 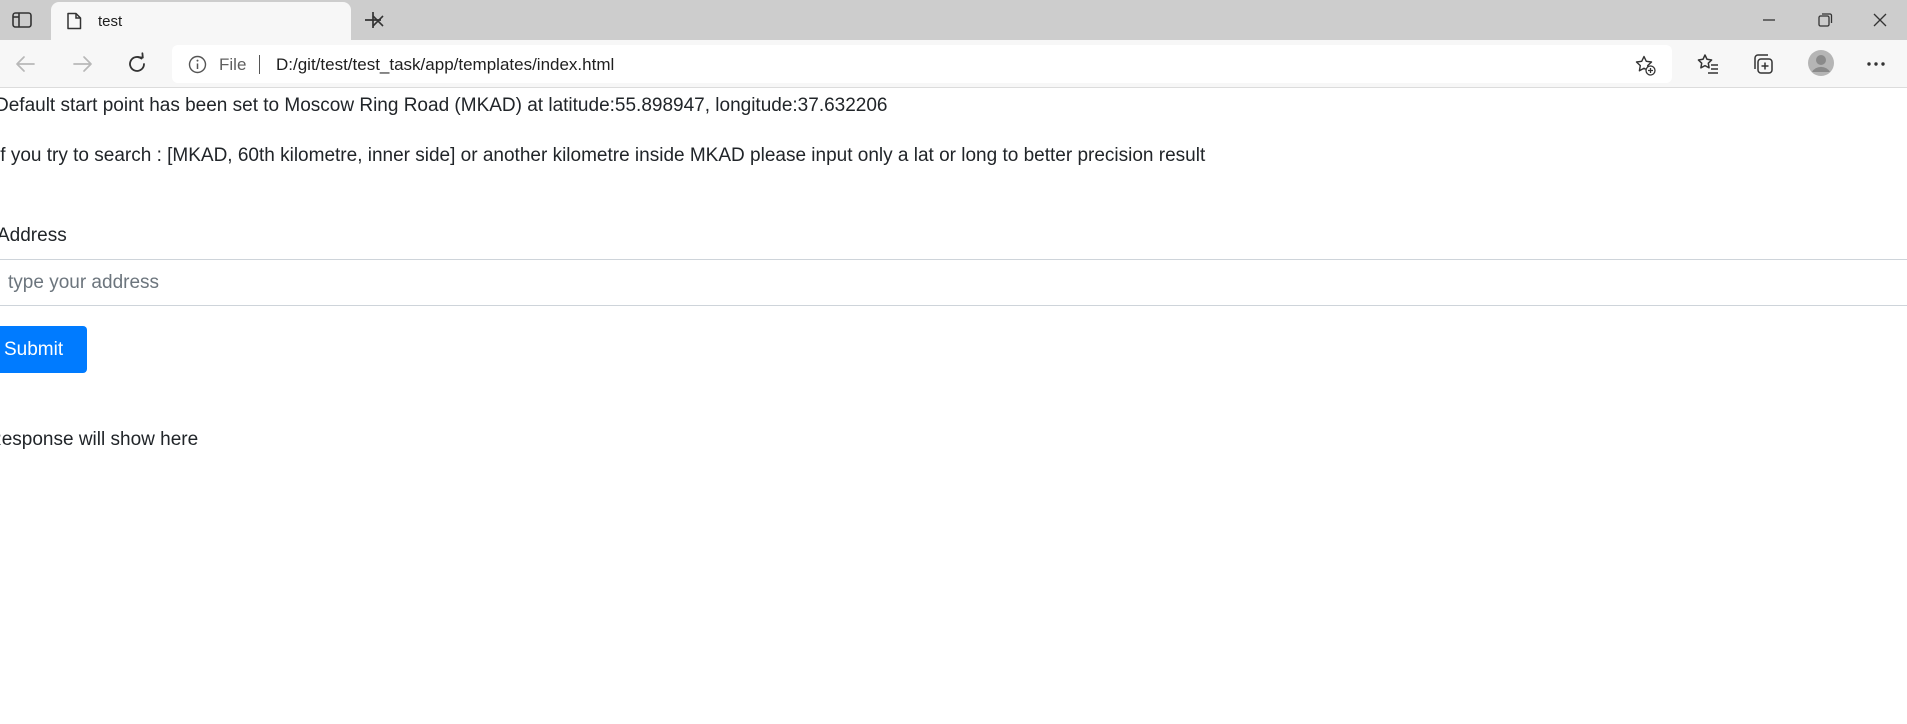 I want to click on scheme-label: File, so click(x=233, y=64).